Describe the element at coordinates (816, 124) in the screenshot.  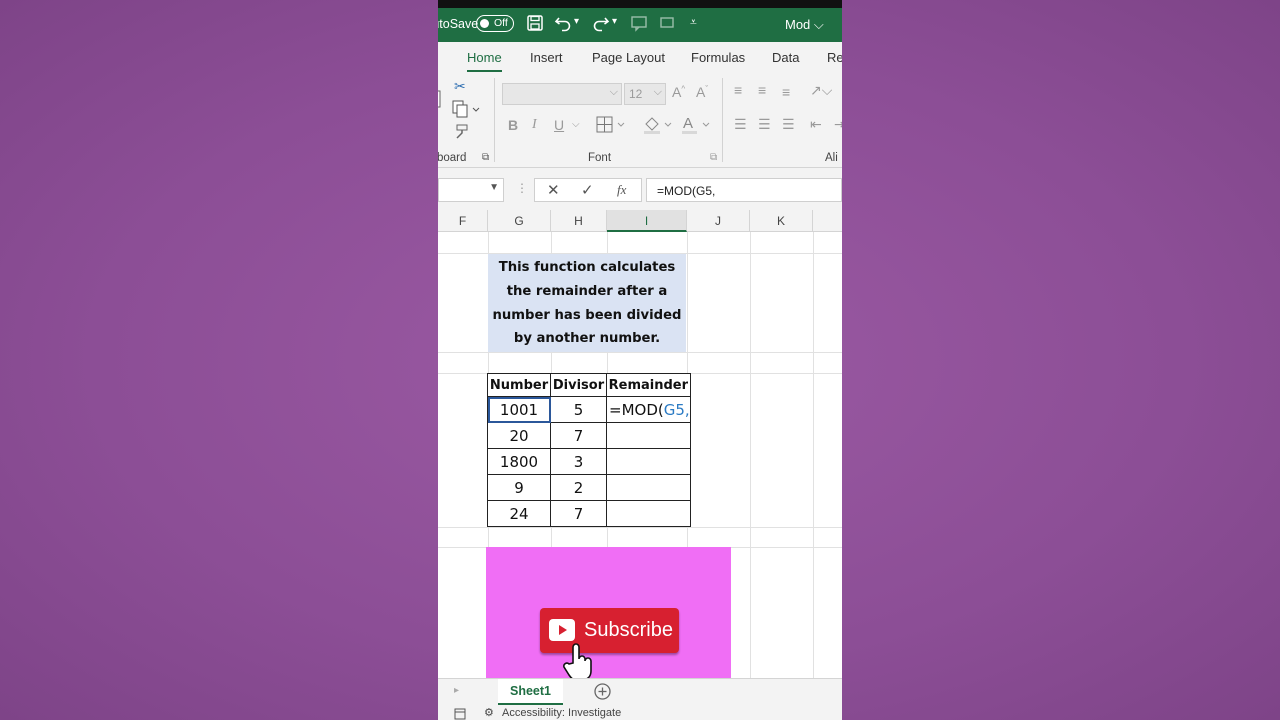
I see `decrease-indent-icon: ⇤` at that location.